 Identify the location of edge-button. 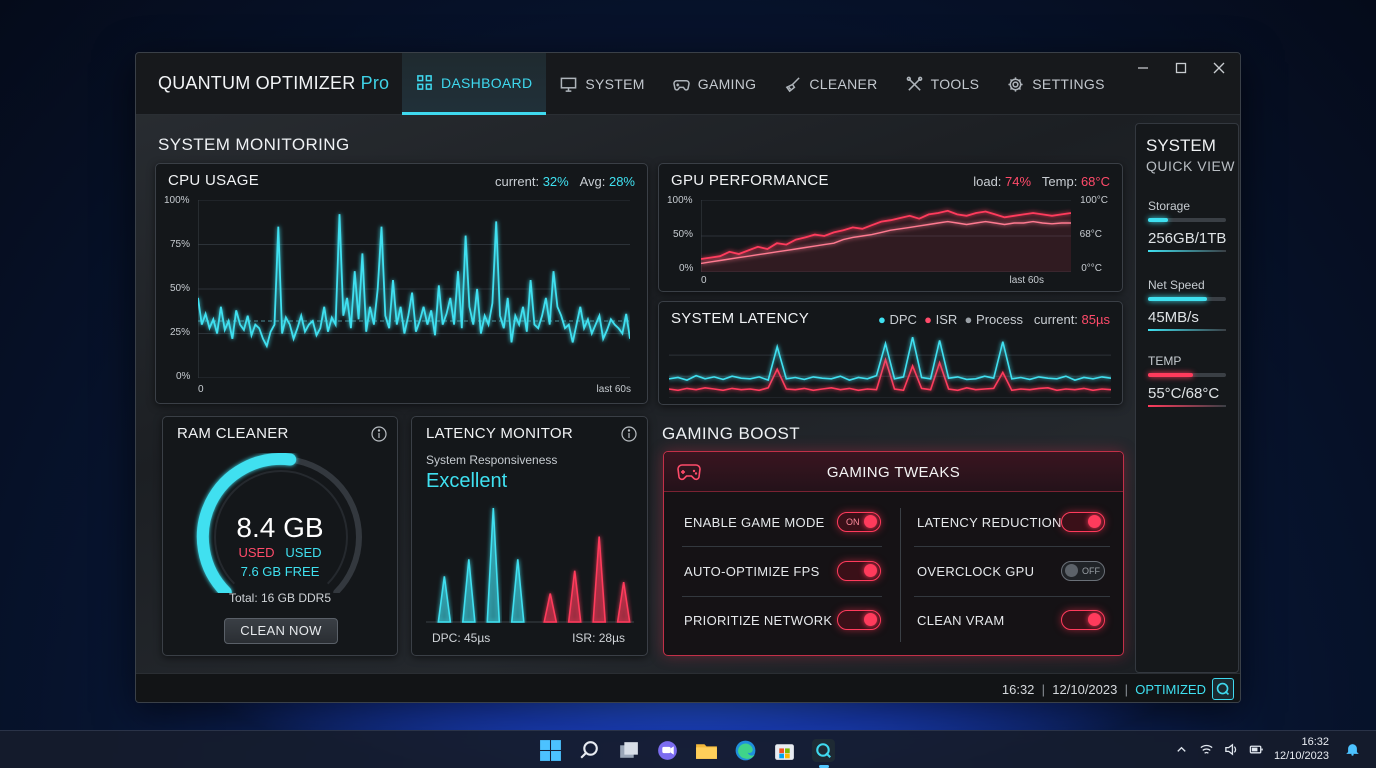
(745, 750).